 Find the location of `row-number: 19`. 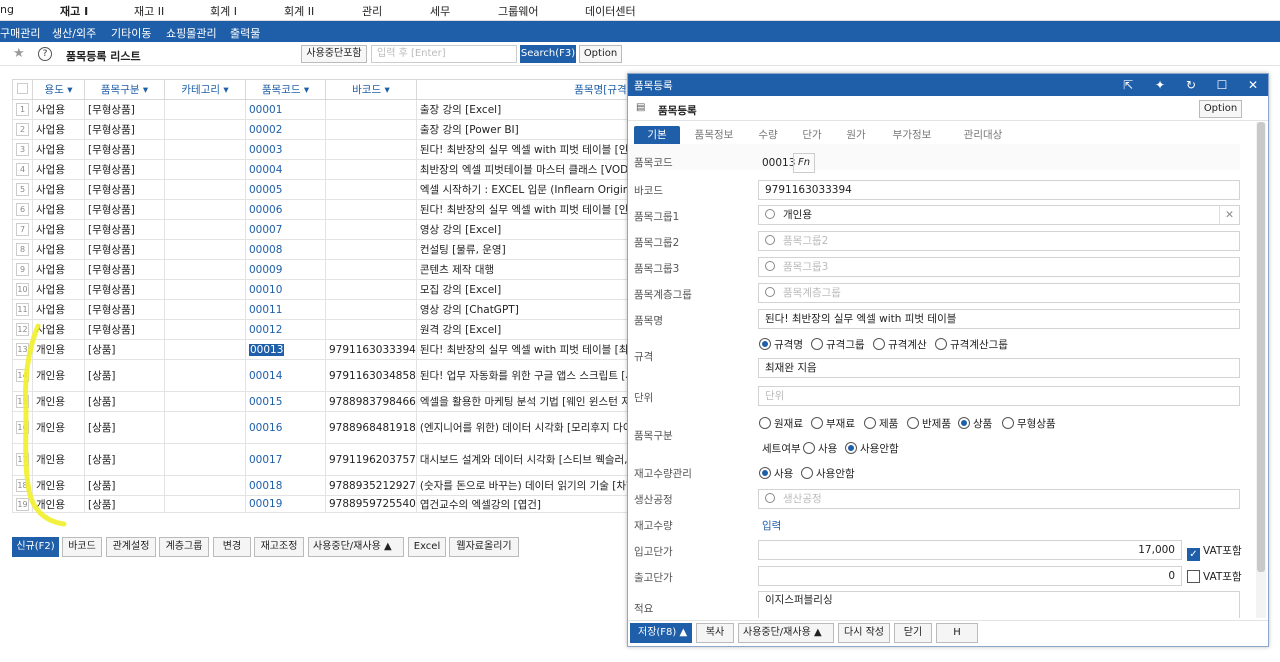

row-number: 19 is located at coordinates (22, 504).